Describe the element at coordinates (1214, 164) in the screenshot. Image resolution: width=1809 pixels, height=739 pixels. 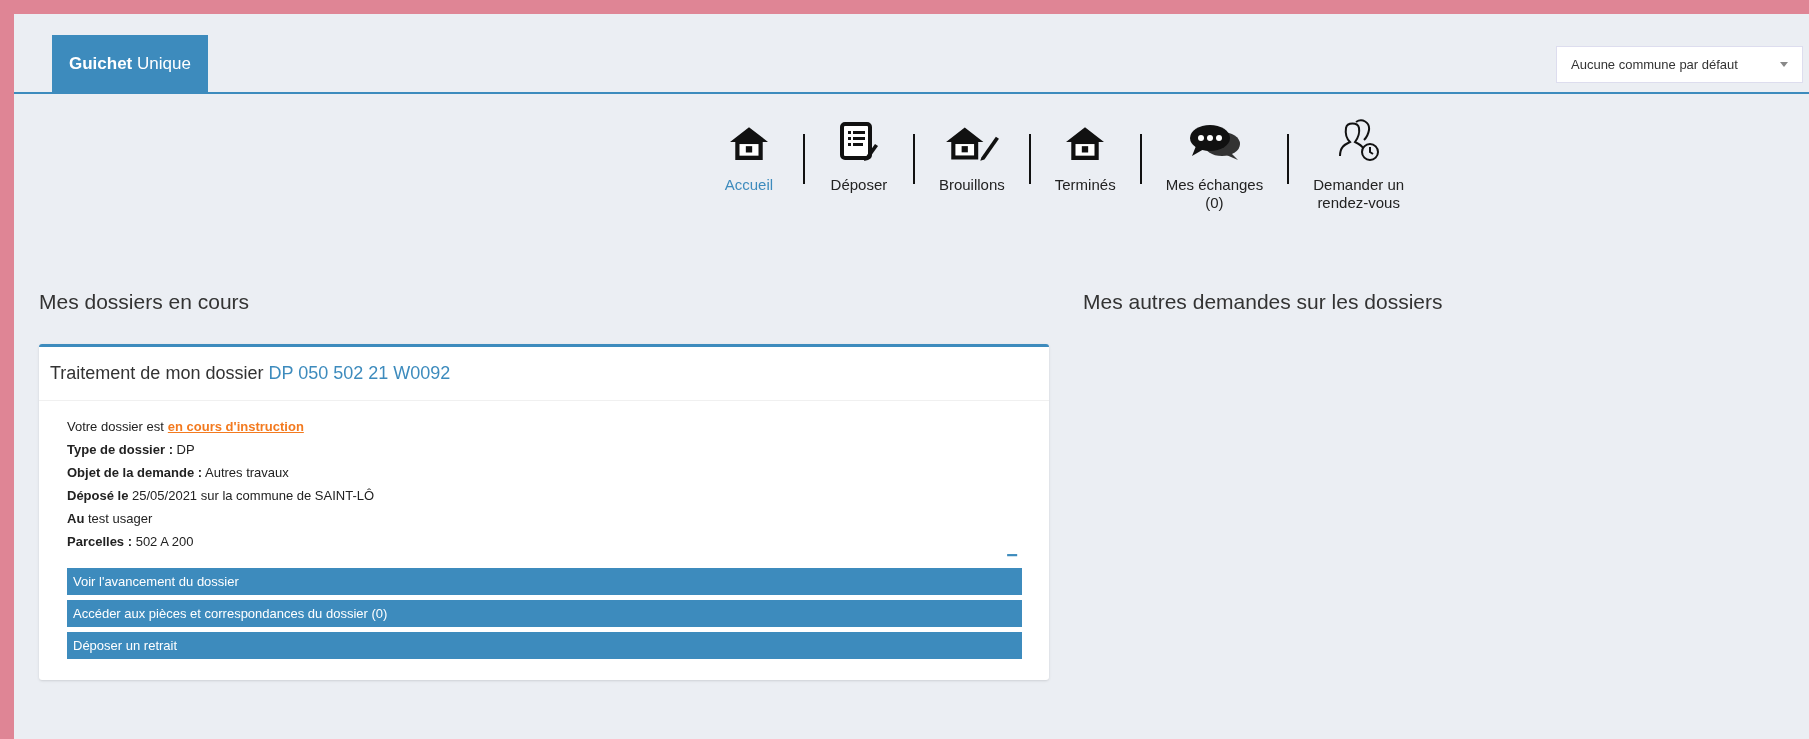
I see `nav-item: Mes échanges (0)` at that location.